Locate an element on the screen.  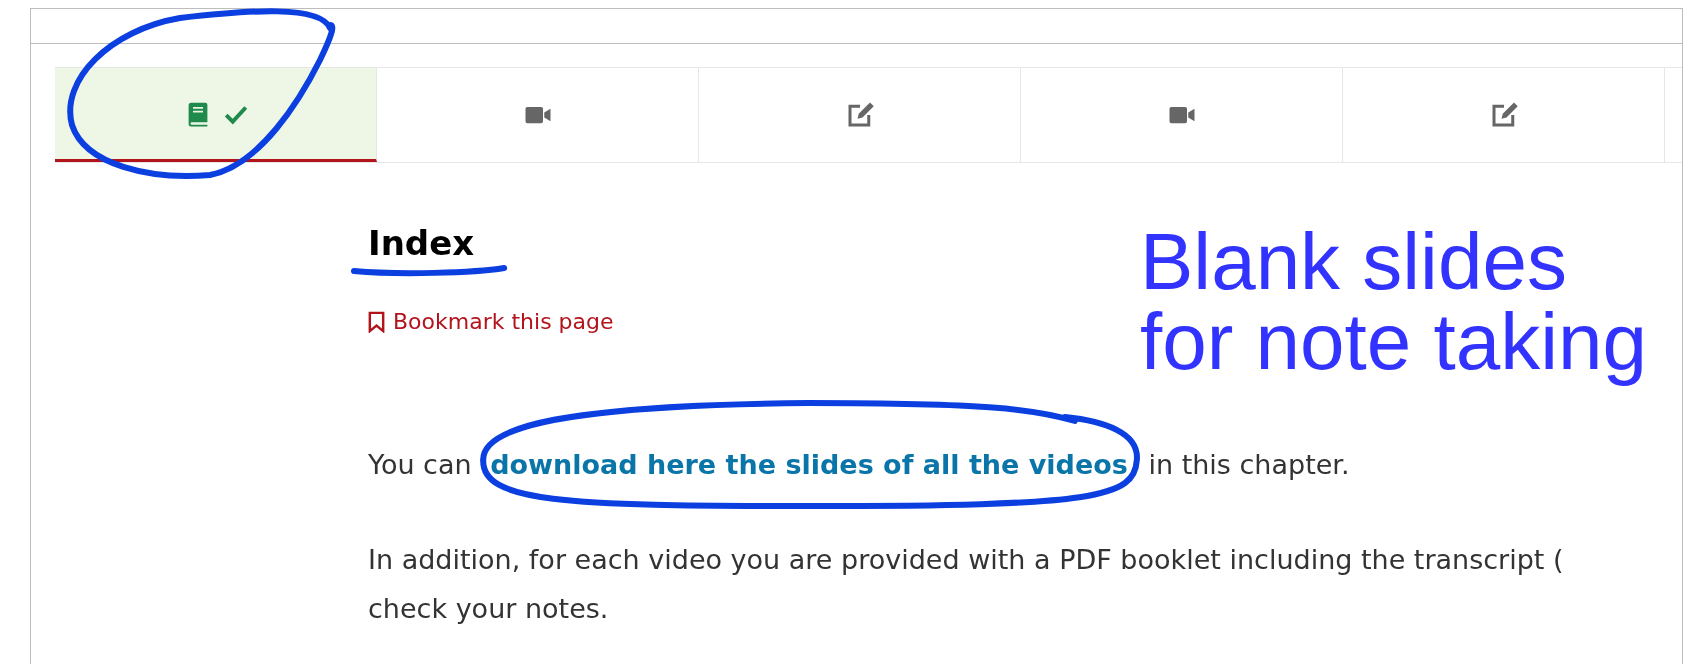
download-link: download here the slides of all the videos is located at coordinates (809, 464).